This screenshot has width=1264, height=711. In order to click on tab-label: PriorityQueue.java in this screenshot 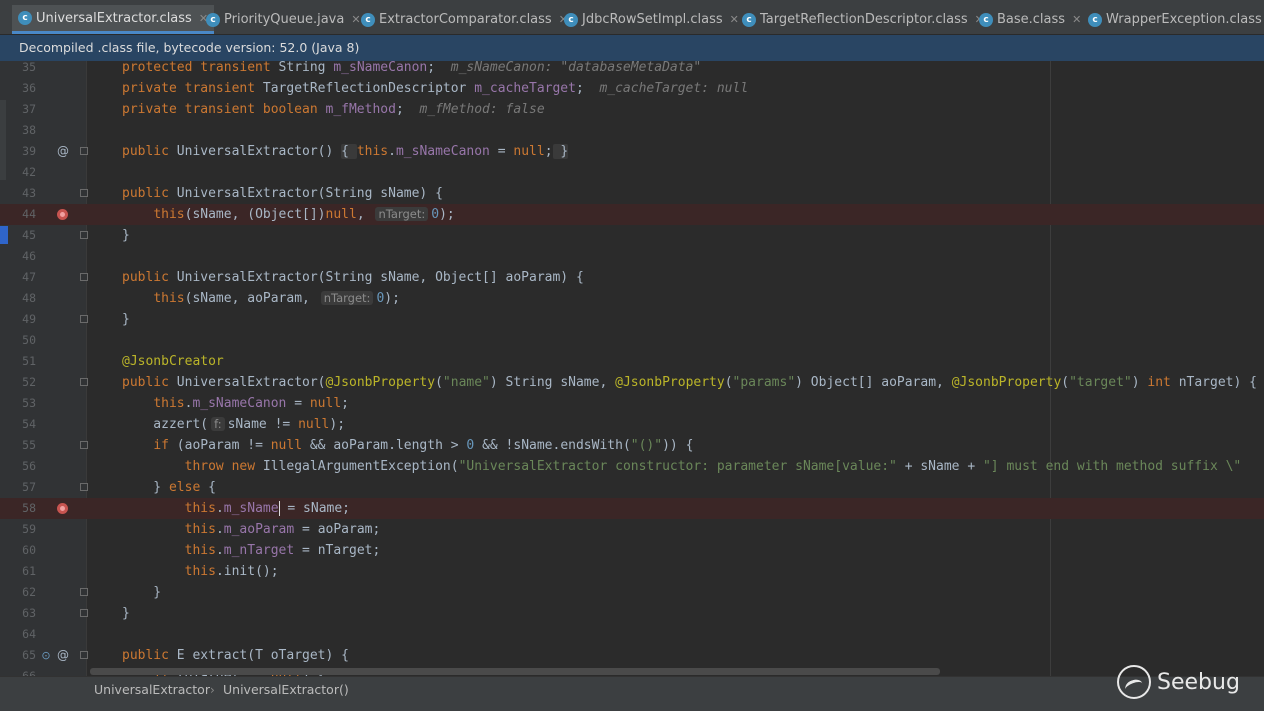, I will do `click(284, 19)`.